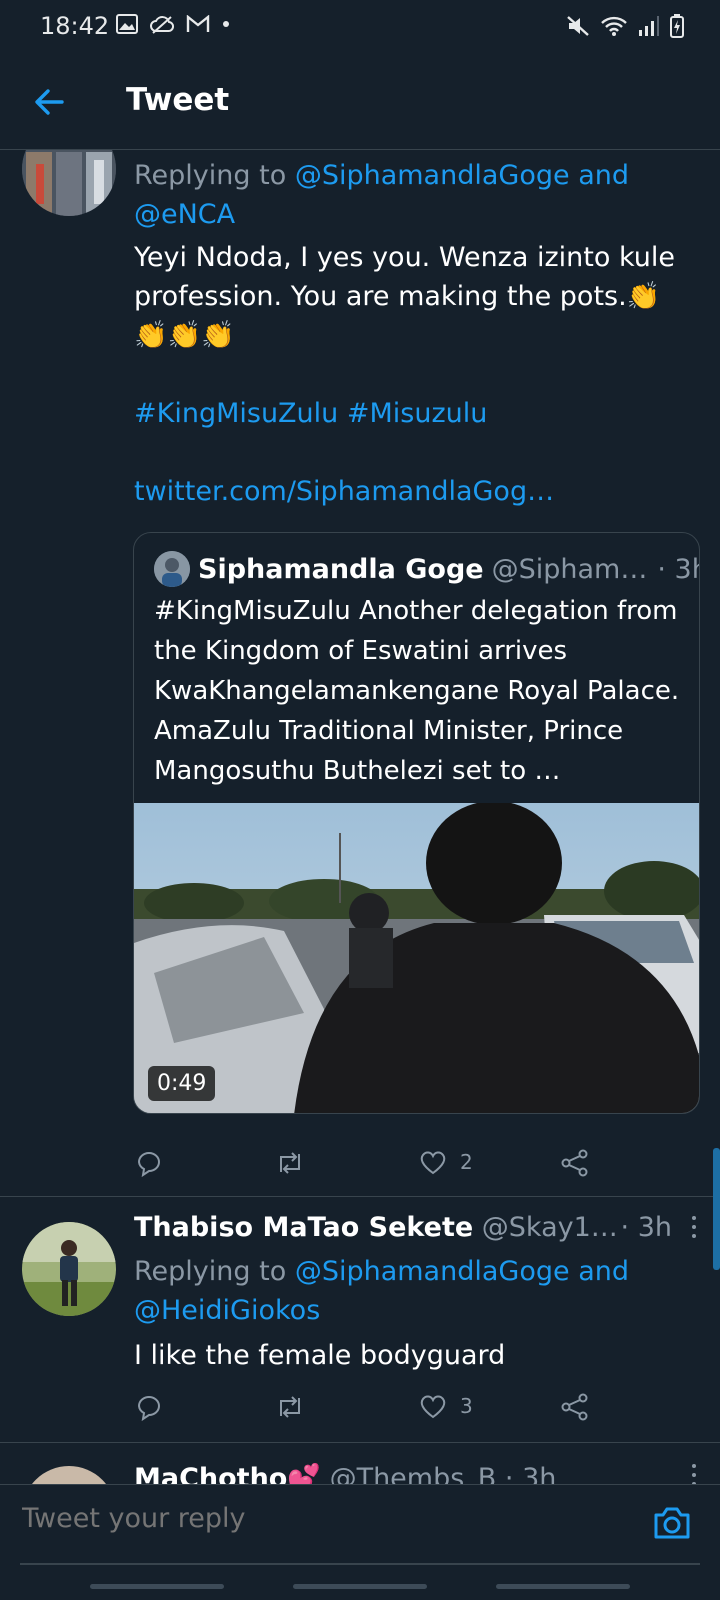 Image resolution: width=720 pixels, height=1600 pixels. I want to click on author-handle: @Thembs_B · 3h, so click(443, 1473).